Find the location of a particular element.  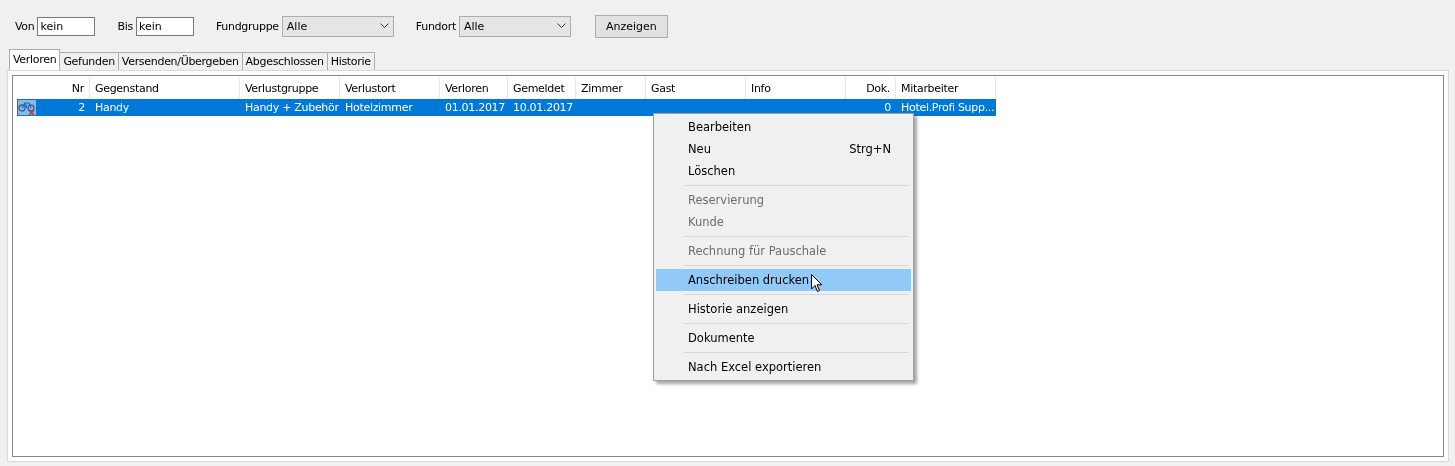

table-cell-text: 10.01.2017 is located at coordinates (543, 107).